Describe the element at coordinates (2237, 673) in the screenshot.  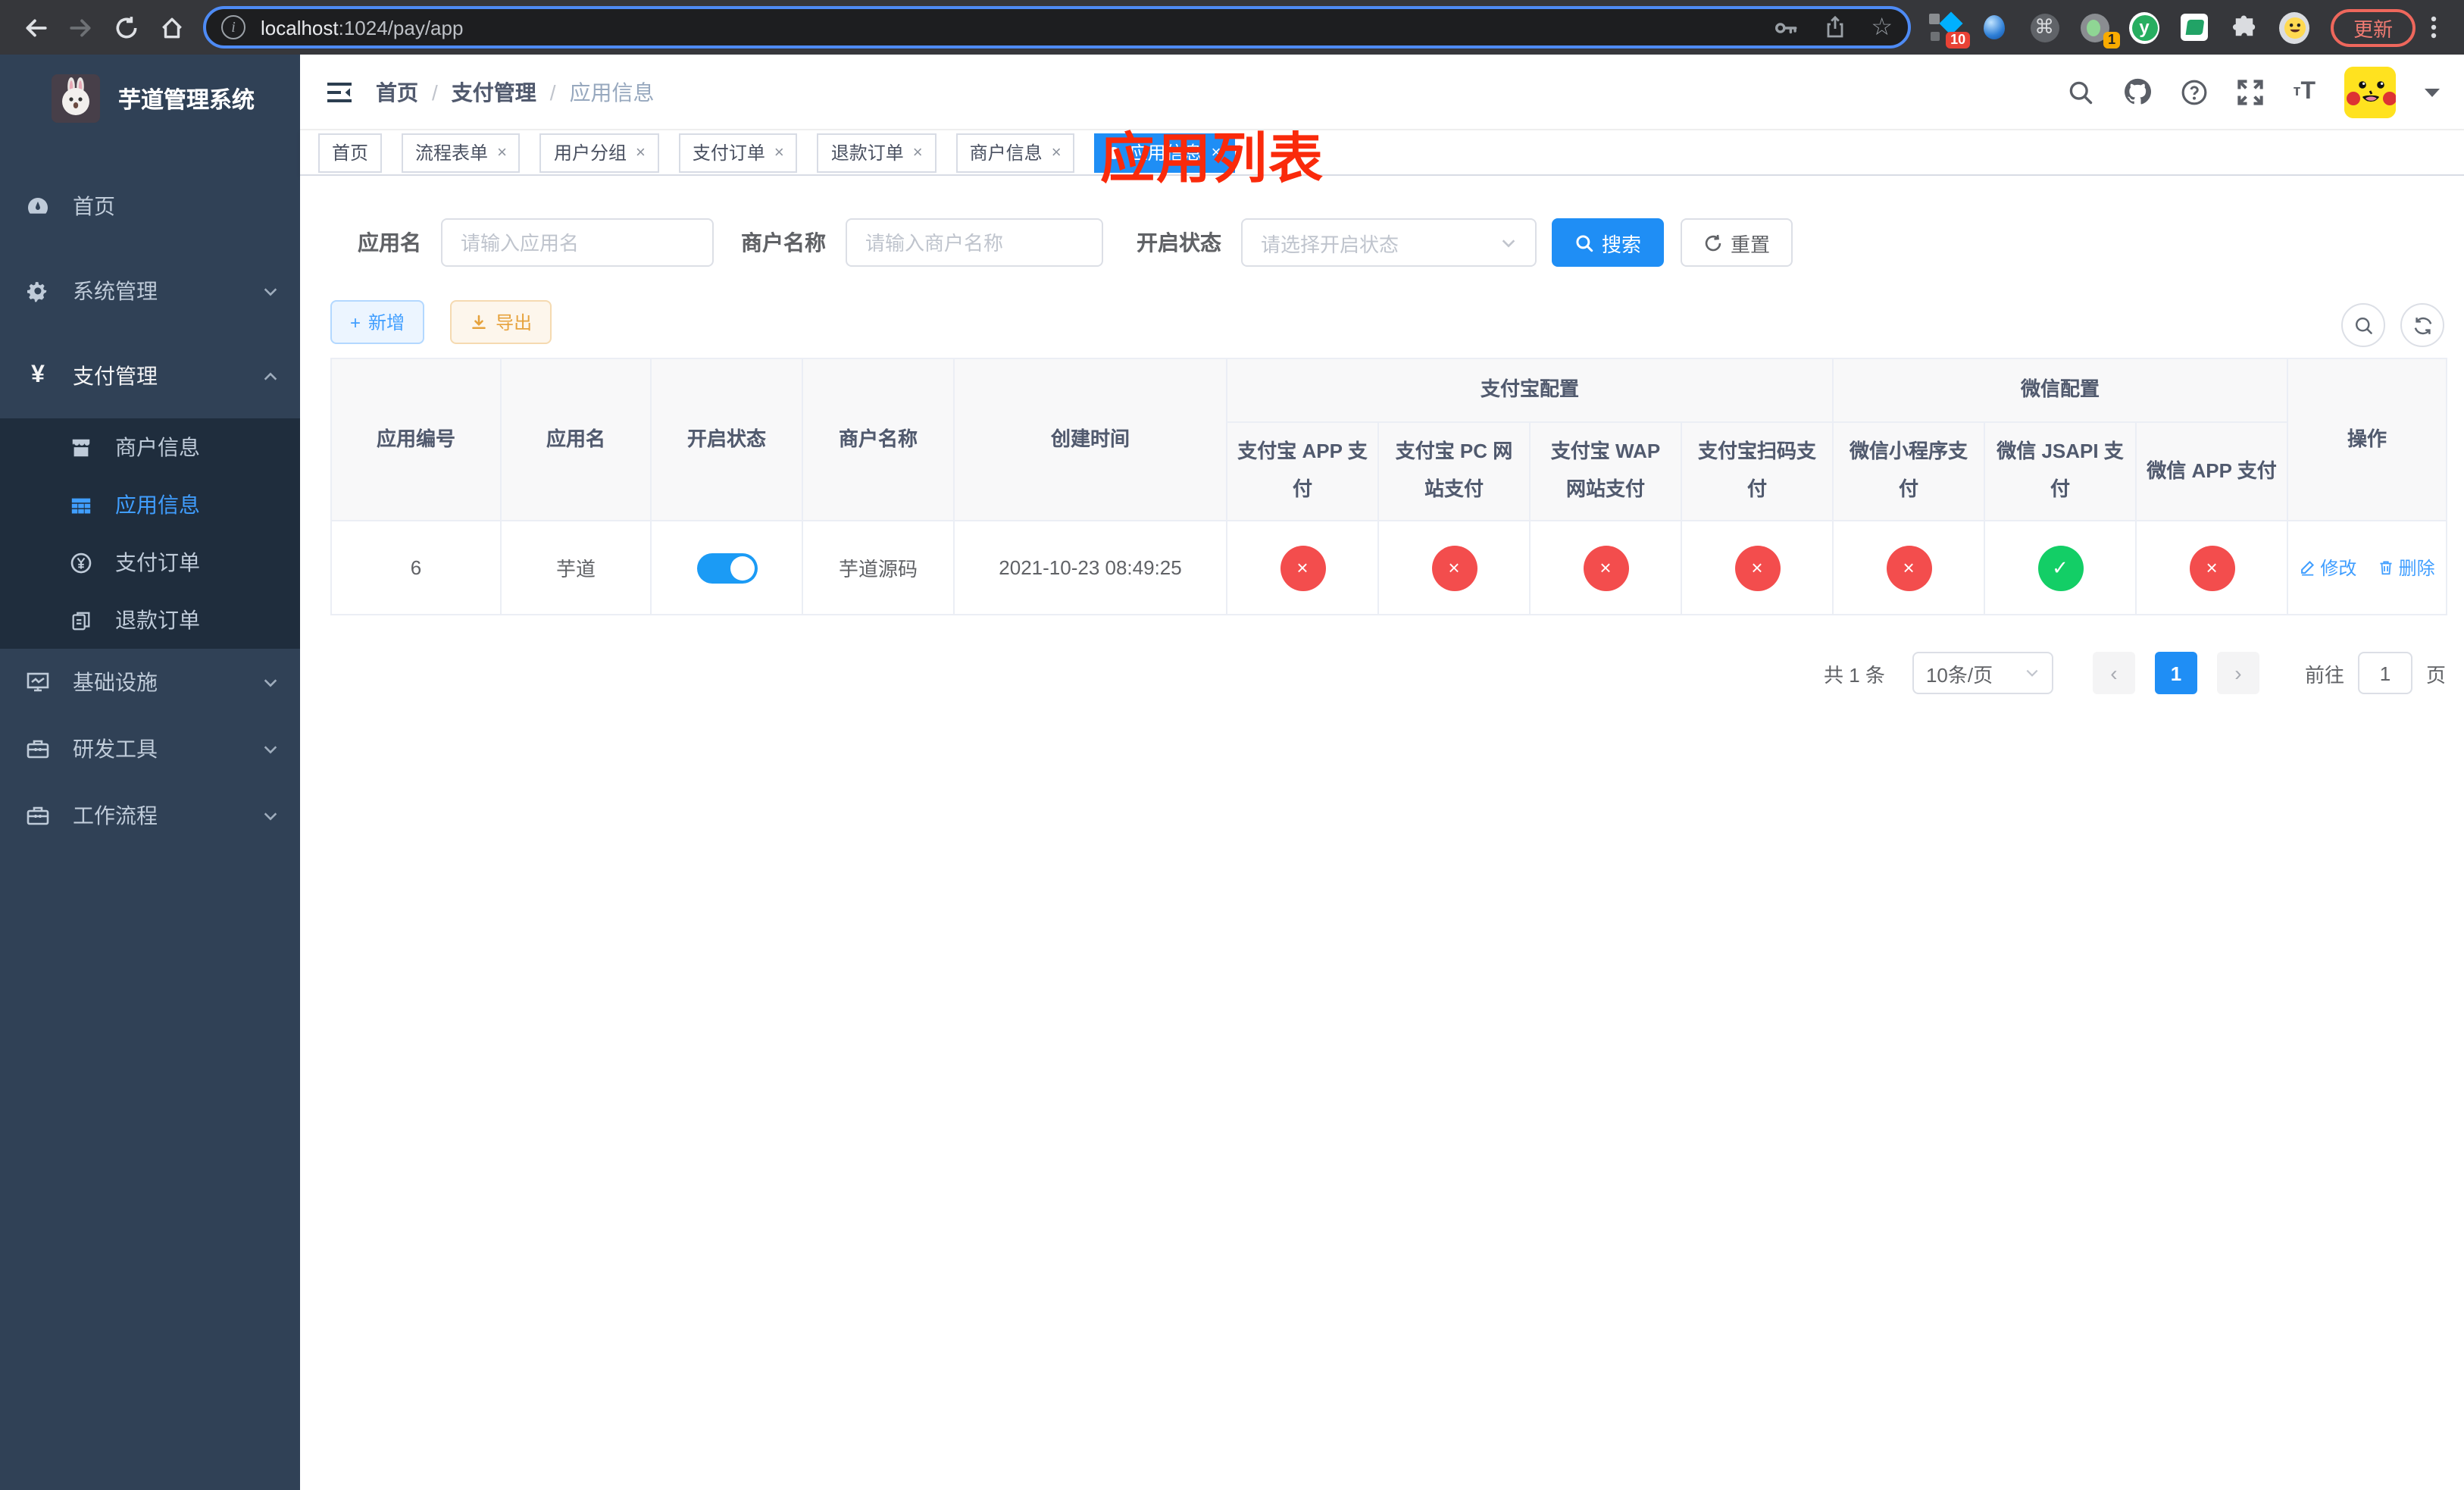
I see `next-page-button: ›` at that location.